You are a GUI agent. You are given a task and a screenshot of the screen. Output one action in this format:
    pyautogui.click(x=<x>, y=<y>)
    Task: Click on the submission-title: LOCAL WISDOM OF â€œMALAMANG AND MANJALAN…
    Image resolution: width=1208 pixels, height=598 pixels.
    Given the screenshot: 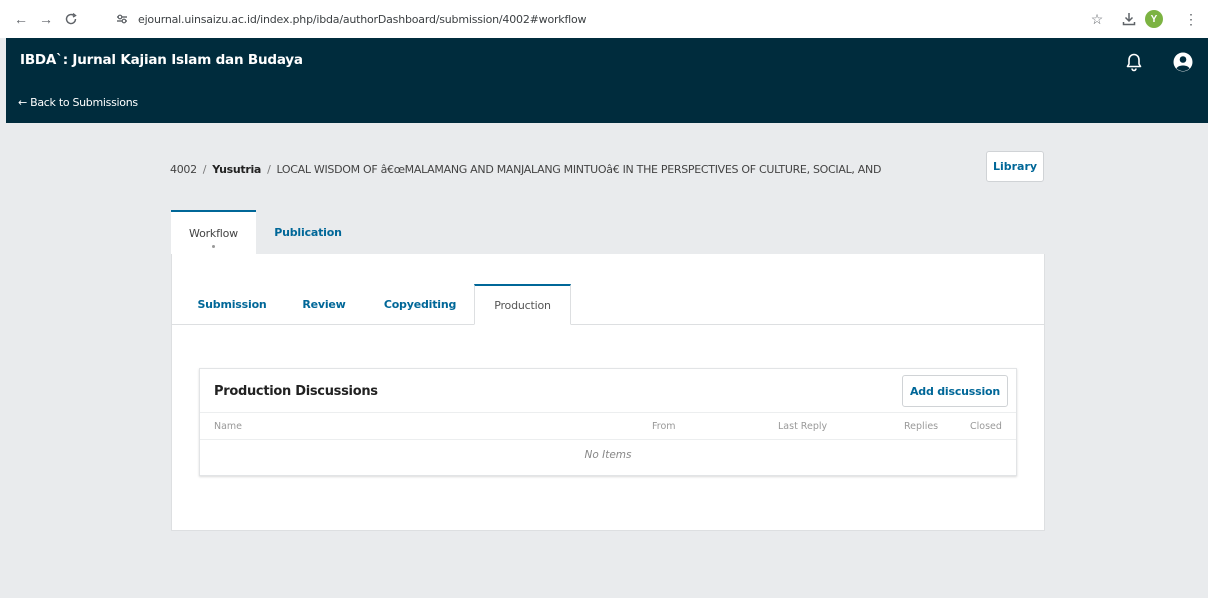 What is the action you would take?
    pyautogui.click(x=579, y=169)
    